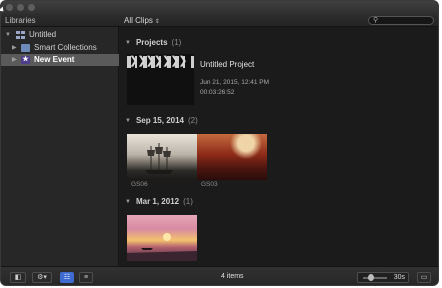 The height and width of the screenshot is (288, 442). What do you see at coordinates (20, 35) in the screenshot?
I see `library-icon` at bounding box center [20, 35].